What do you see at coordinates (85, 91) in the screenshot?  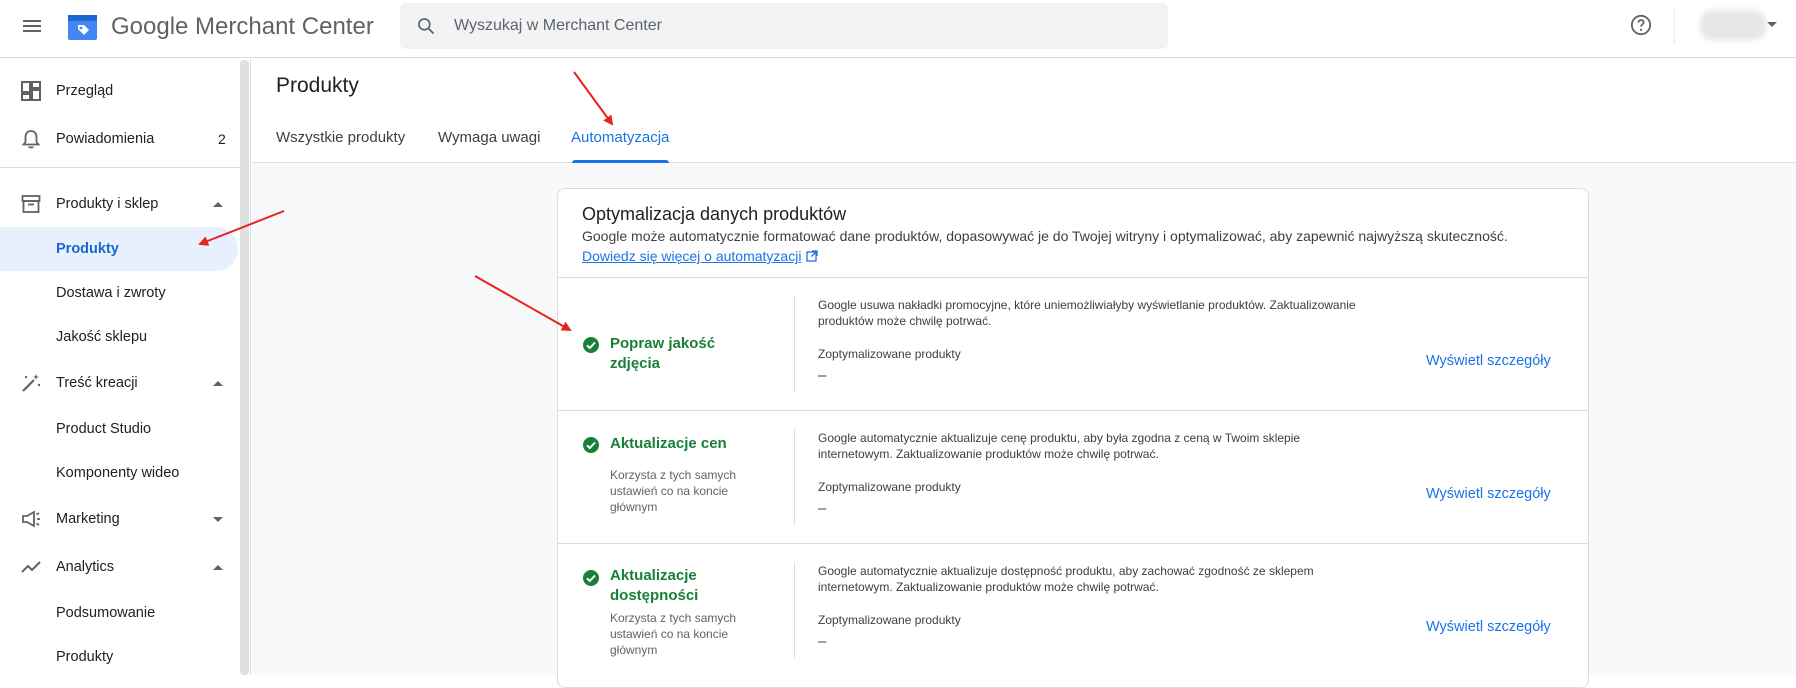 I see `sidebar-item-label: Przegląd` at bounding box center [85, 91].